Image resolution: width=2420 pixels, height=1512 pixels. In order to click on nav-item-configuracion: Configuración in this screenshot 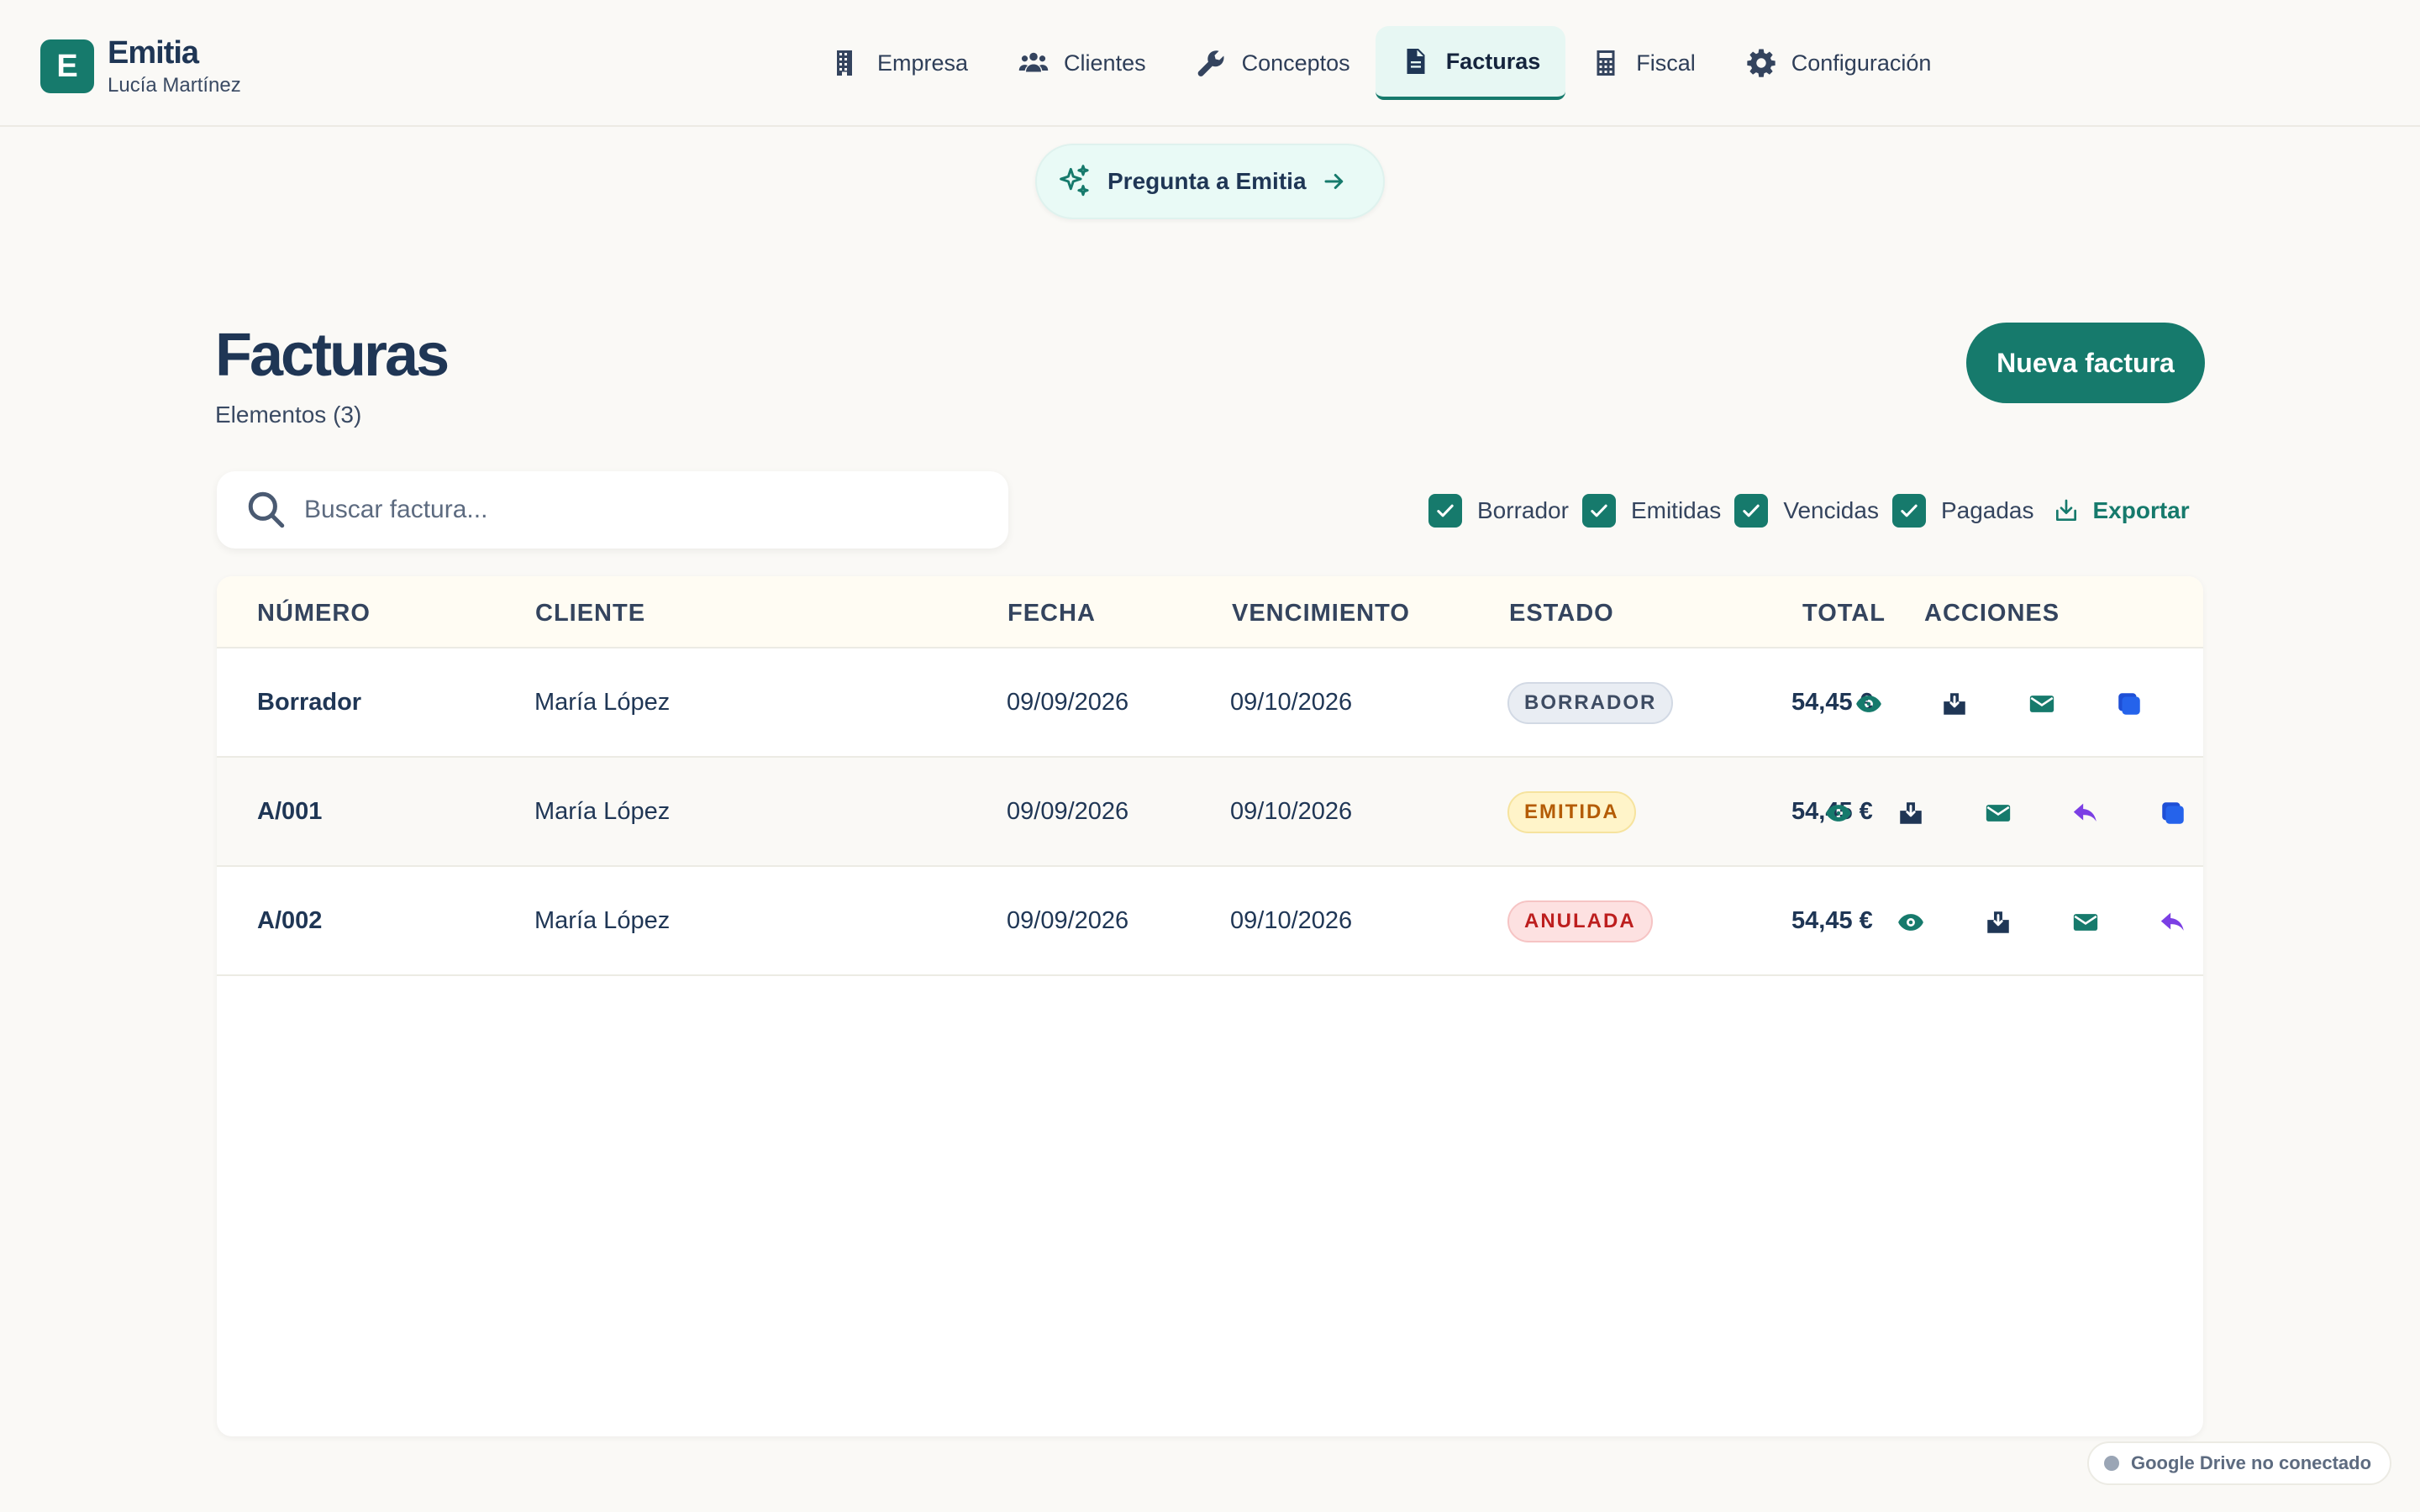, I will do `click(1839, 63)`.